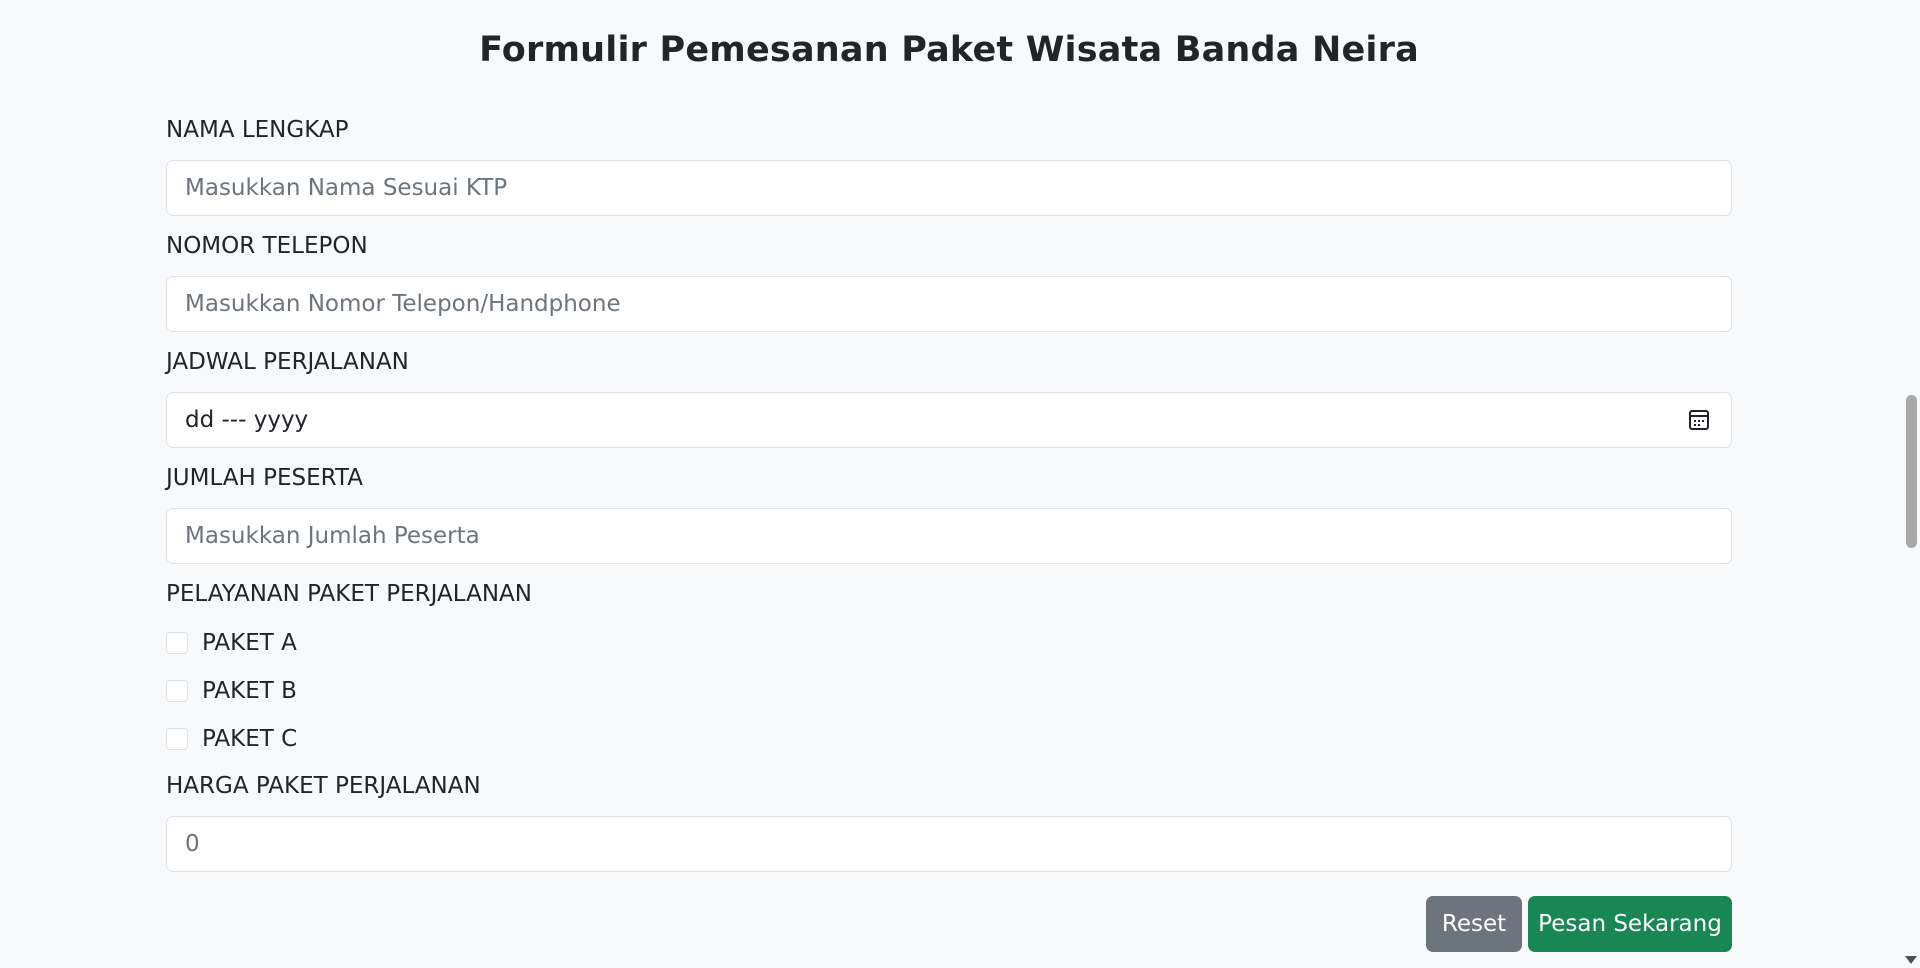  Describe the element at coordinates (249, 643) in the screenshot. I see `paket-a-label: PAKET A` at that location.